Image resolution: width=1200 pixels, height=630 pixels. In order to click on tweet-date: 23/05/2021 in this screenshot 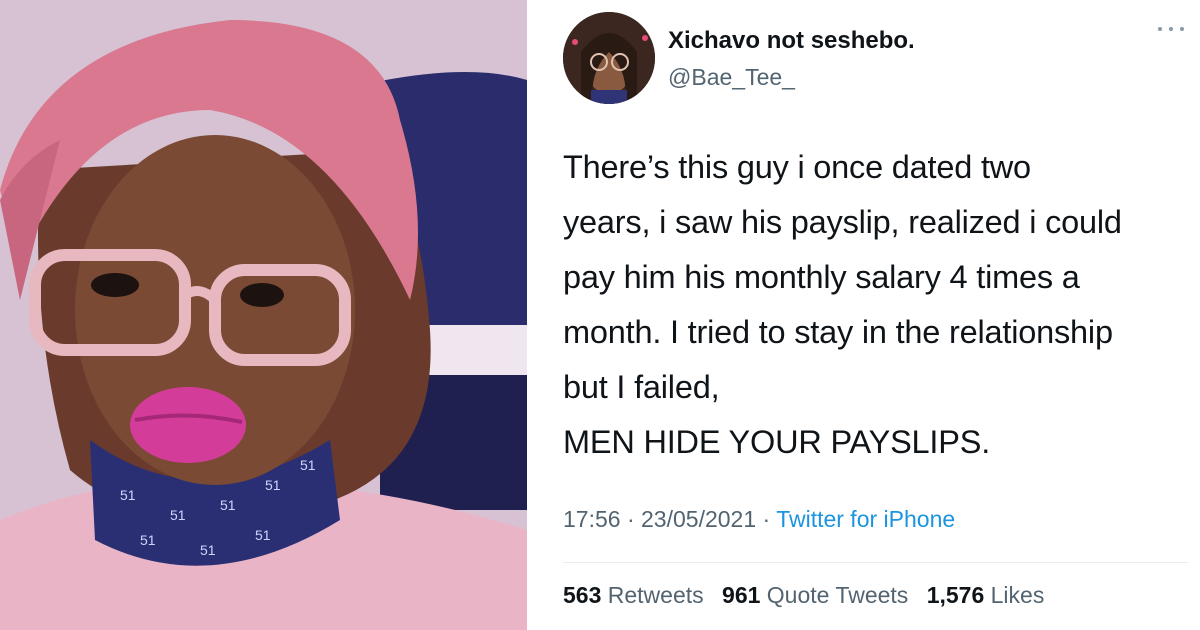, I will do `click(698, 519)`.